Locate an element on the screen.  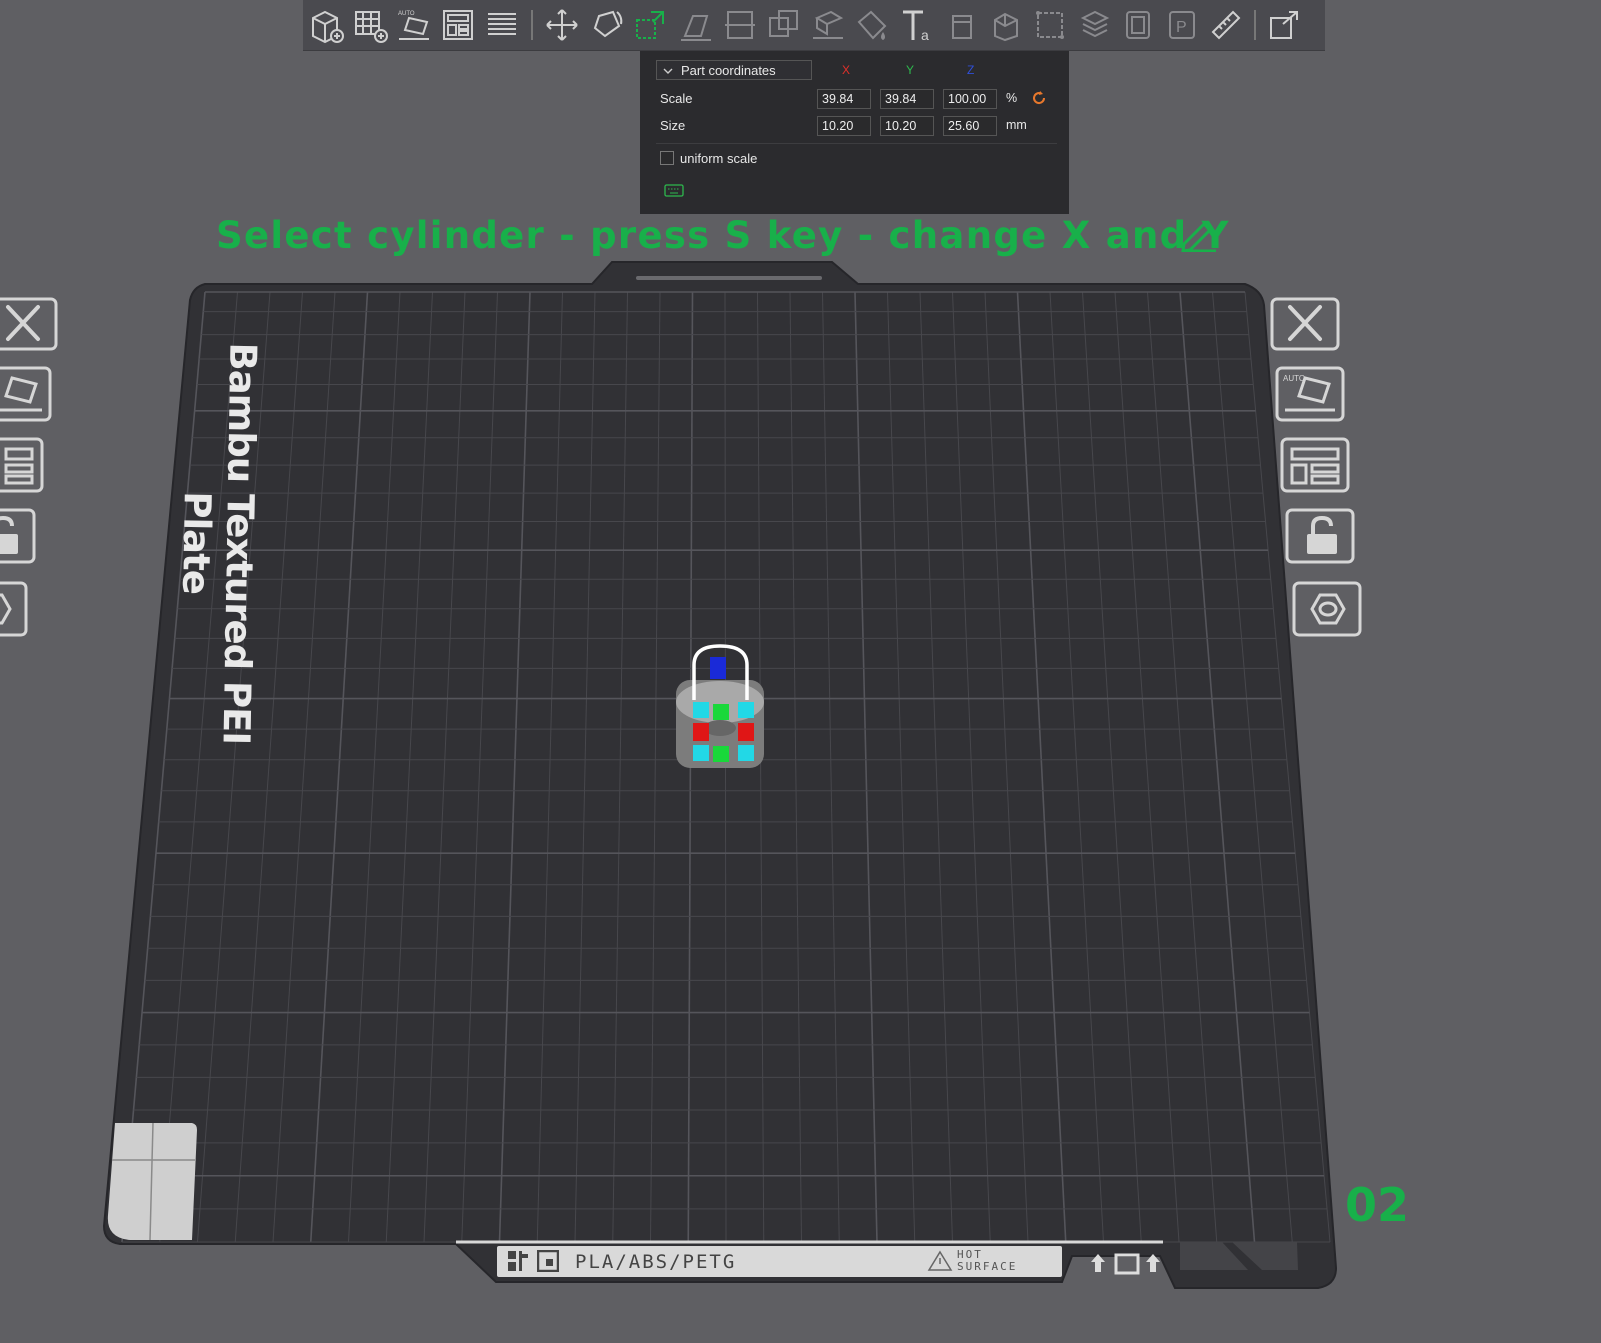
move-icon is located at coordinates (562, 25).